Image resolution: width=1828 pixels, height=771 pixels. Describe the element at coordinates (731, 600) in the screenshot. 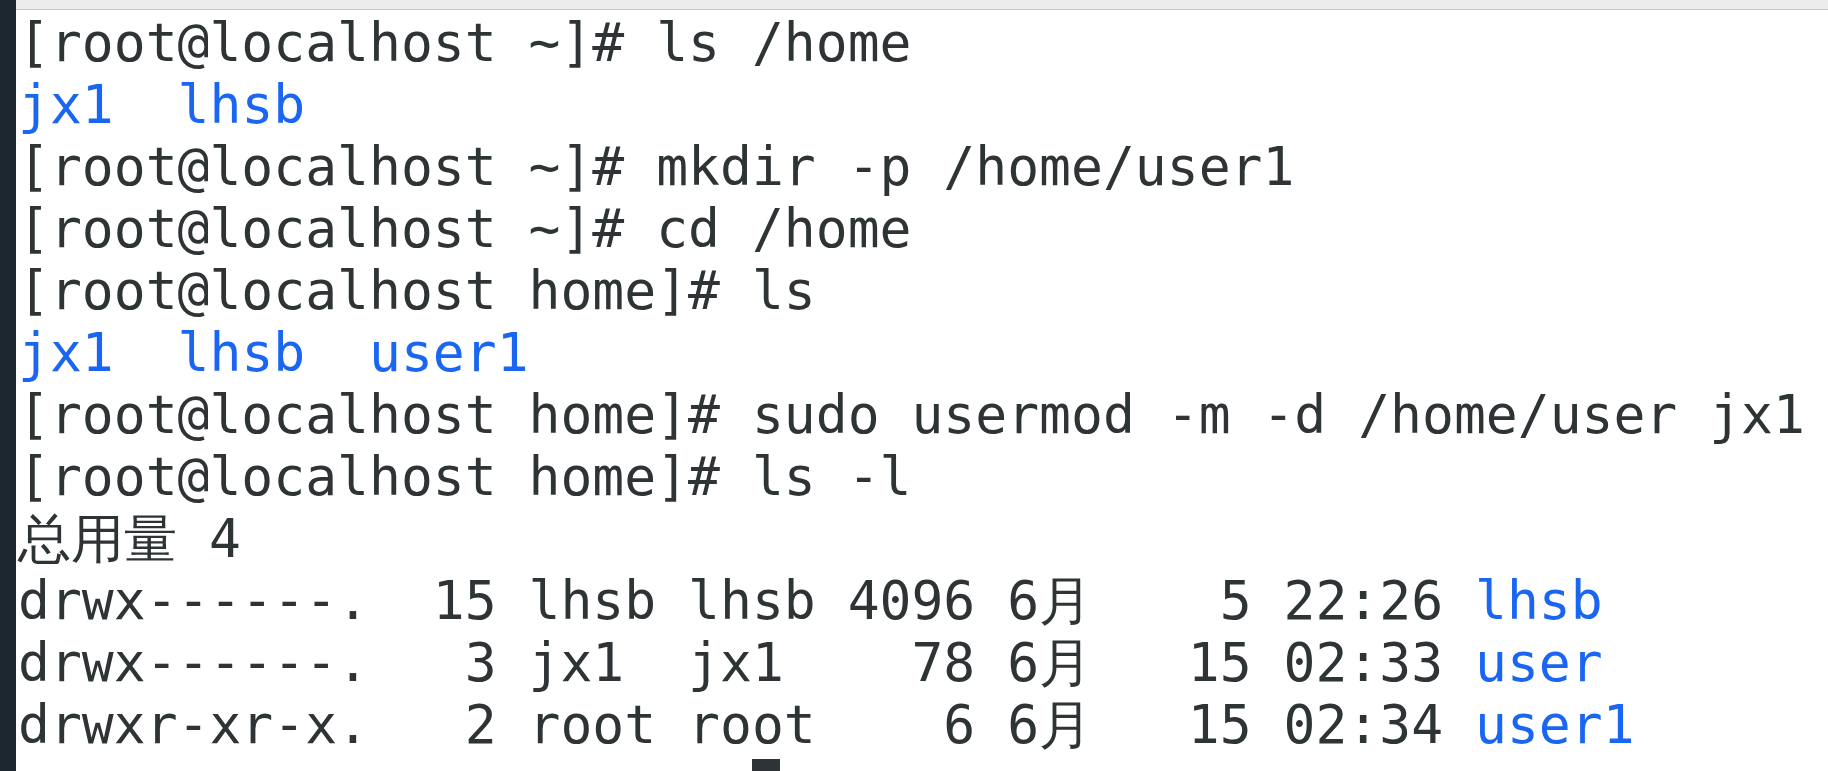

I see `listing-details: drwx------. 15 lhsb lhsb 4096 6月 5 22:26` at that location.